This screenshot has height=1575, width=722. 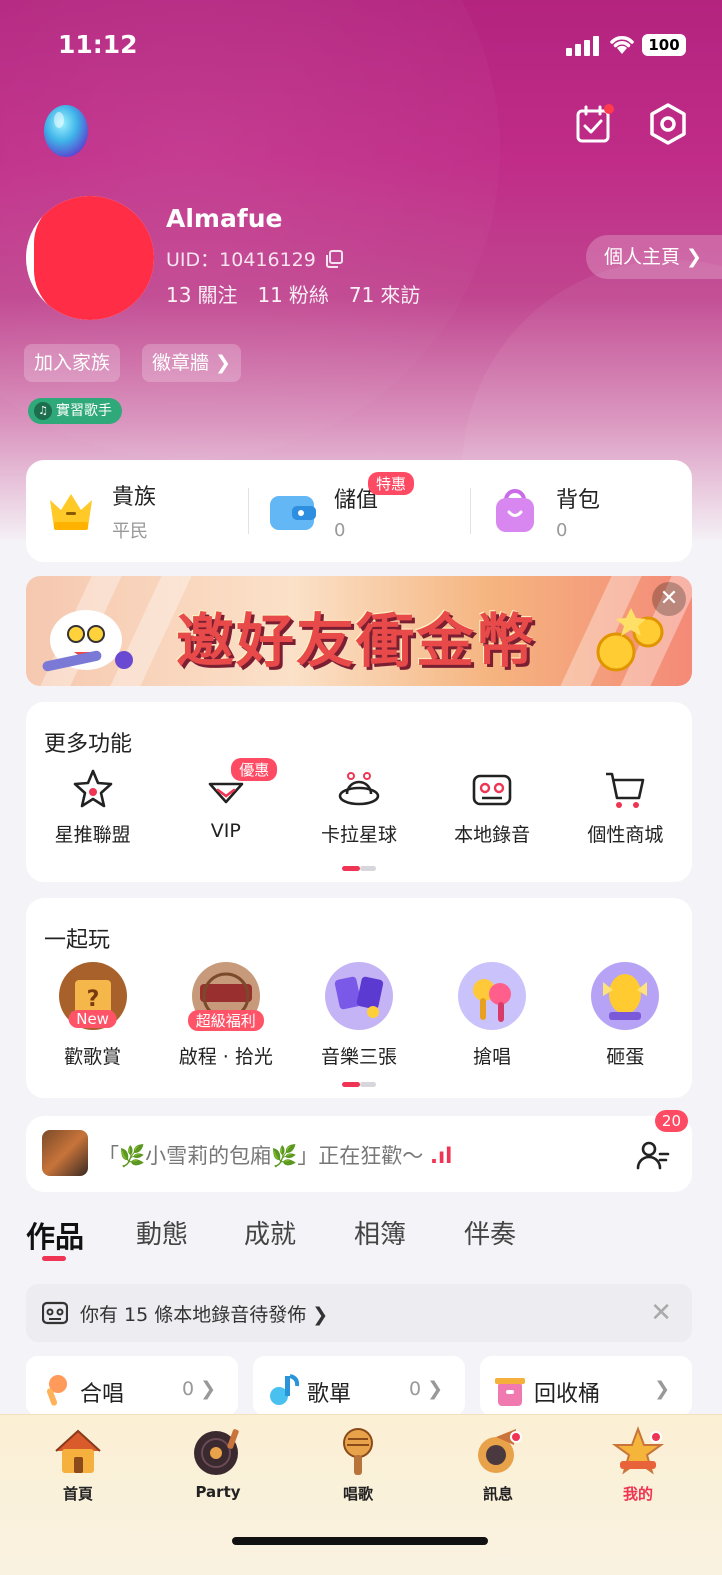 What do you see at coordinates (87, 641) in the screenshot?
I see `mascot-icon` at bounding box center [87, 641].